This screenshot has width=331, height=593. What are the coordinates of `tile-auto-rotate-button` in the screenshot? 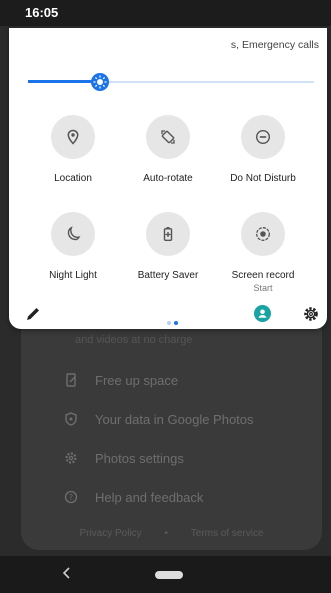 It's located at (168, 137).